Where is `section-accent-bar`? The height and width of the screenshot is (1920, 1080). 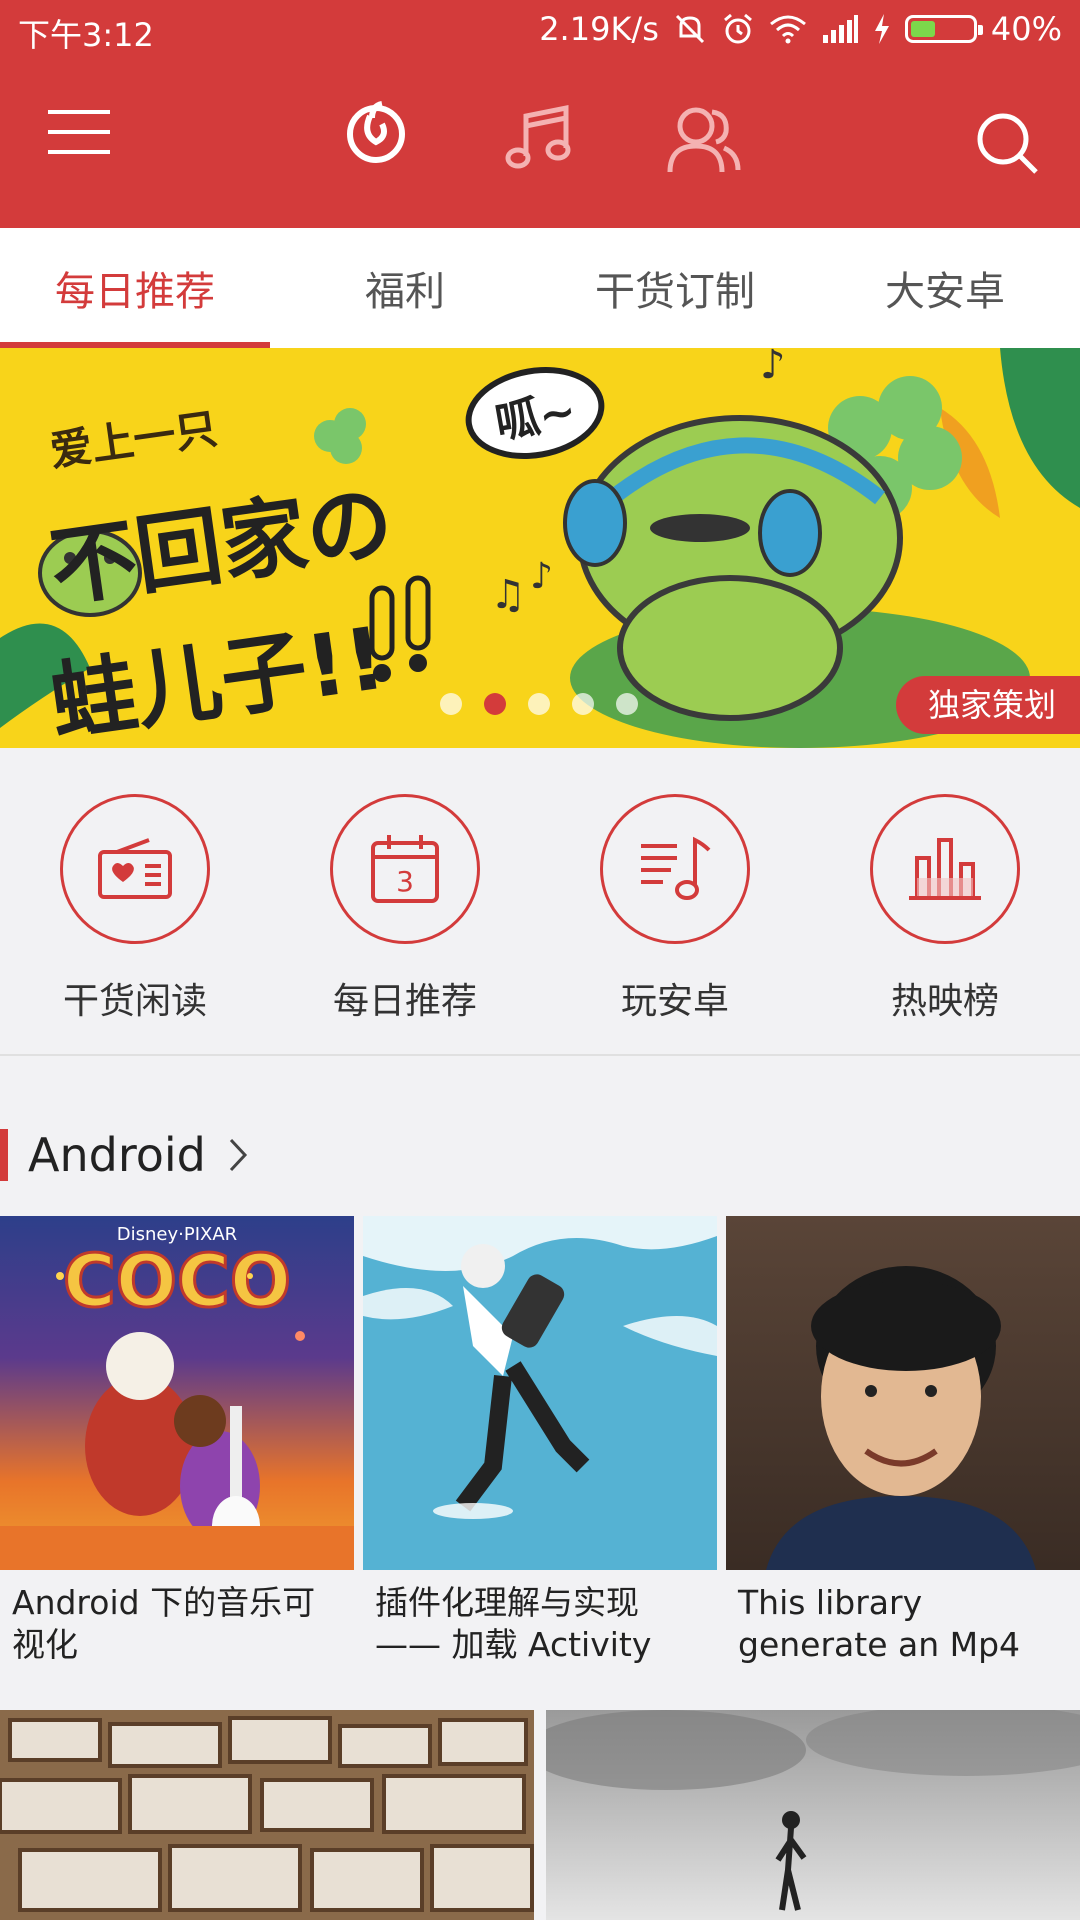
section-accent-bar is located at coordinates (4, 1155).